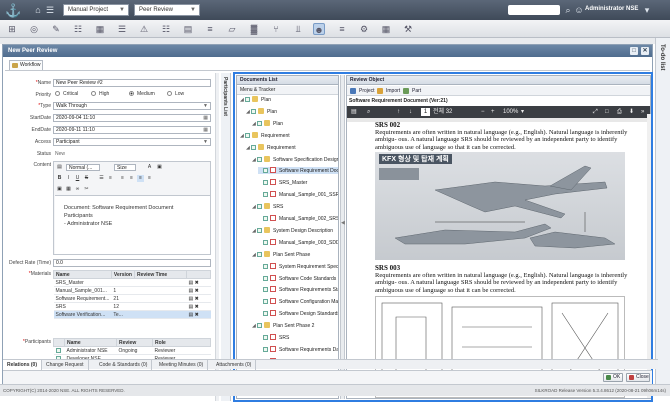 This screenshot has height=402, width=670. Describe the element at coordinates (59, 342) in the screenshot. I see `col-check` at that location.